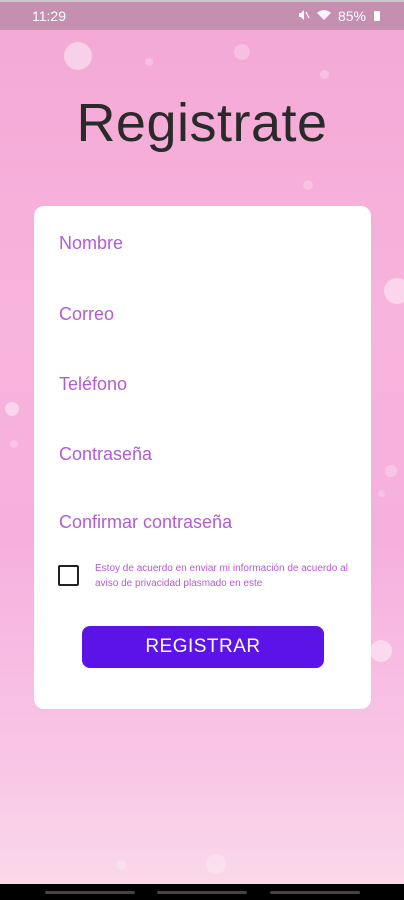 The image size is (404, 900). What do you see at coordinates (145, 522) in the screenshot?
I see `confirm-password-field: Confirmar contraseña` at bounding box center [145, 522].